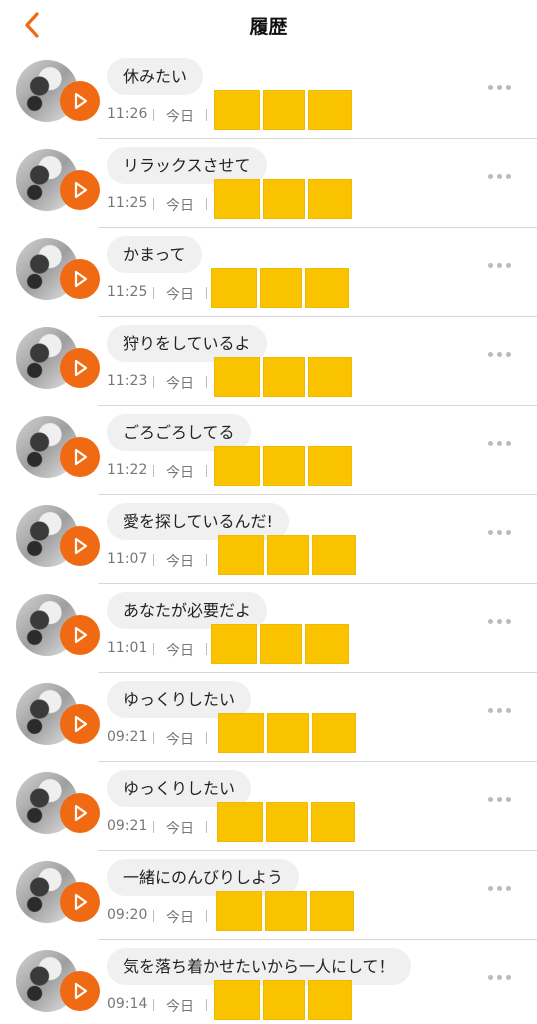 The height and width of the screenshot is (1024, 537). Describe the element at coordinates (155, 76) in the screenshot. I see `message-bubble: 休みたい` at that location.